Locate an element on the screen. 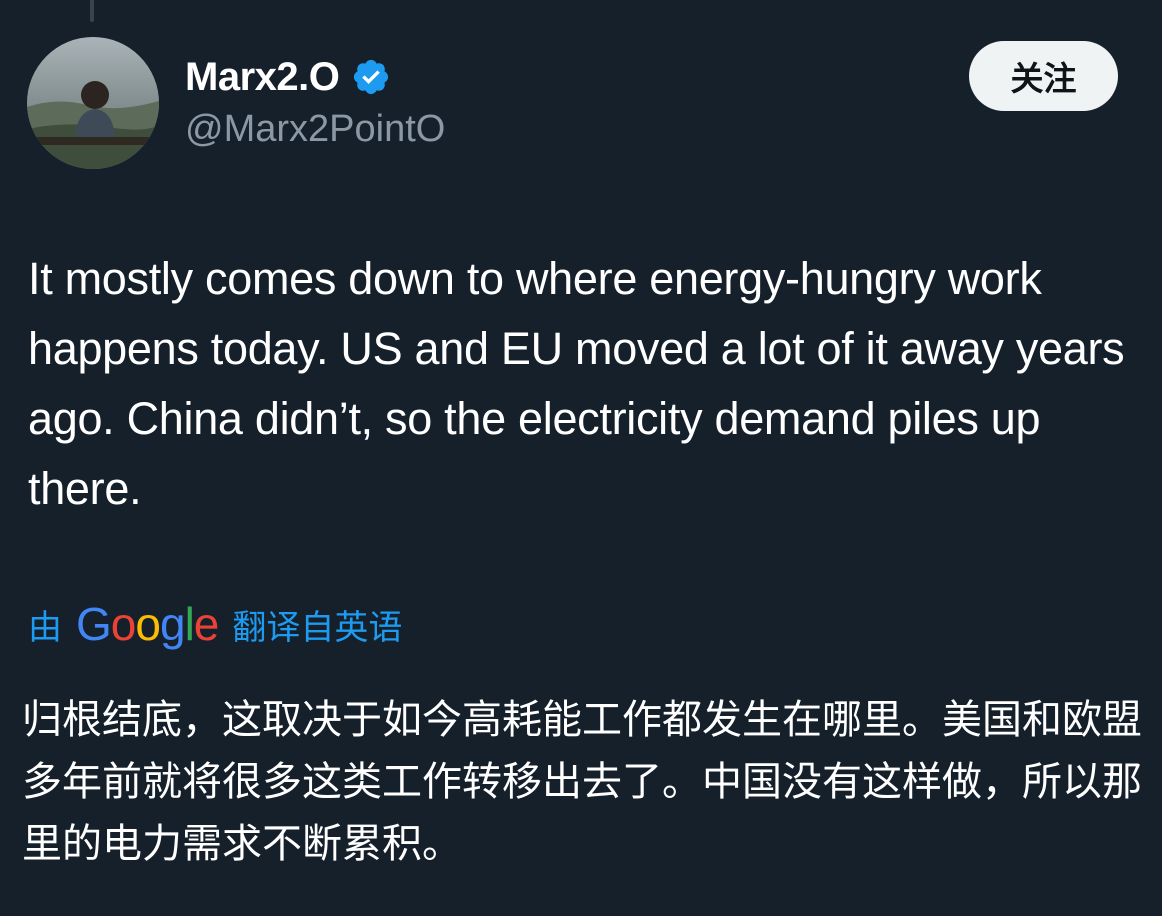  avatar is located at coordinates (93, 103).